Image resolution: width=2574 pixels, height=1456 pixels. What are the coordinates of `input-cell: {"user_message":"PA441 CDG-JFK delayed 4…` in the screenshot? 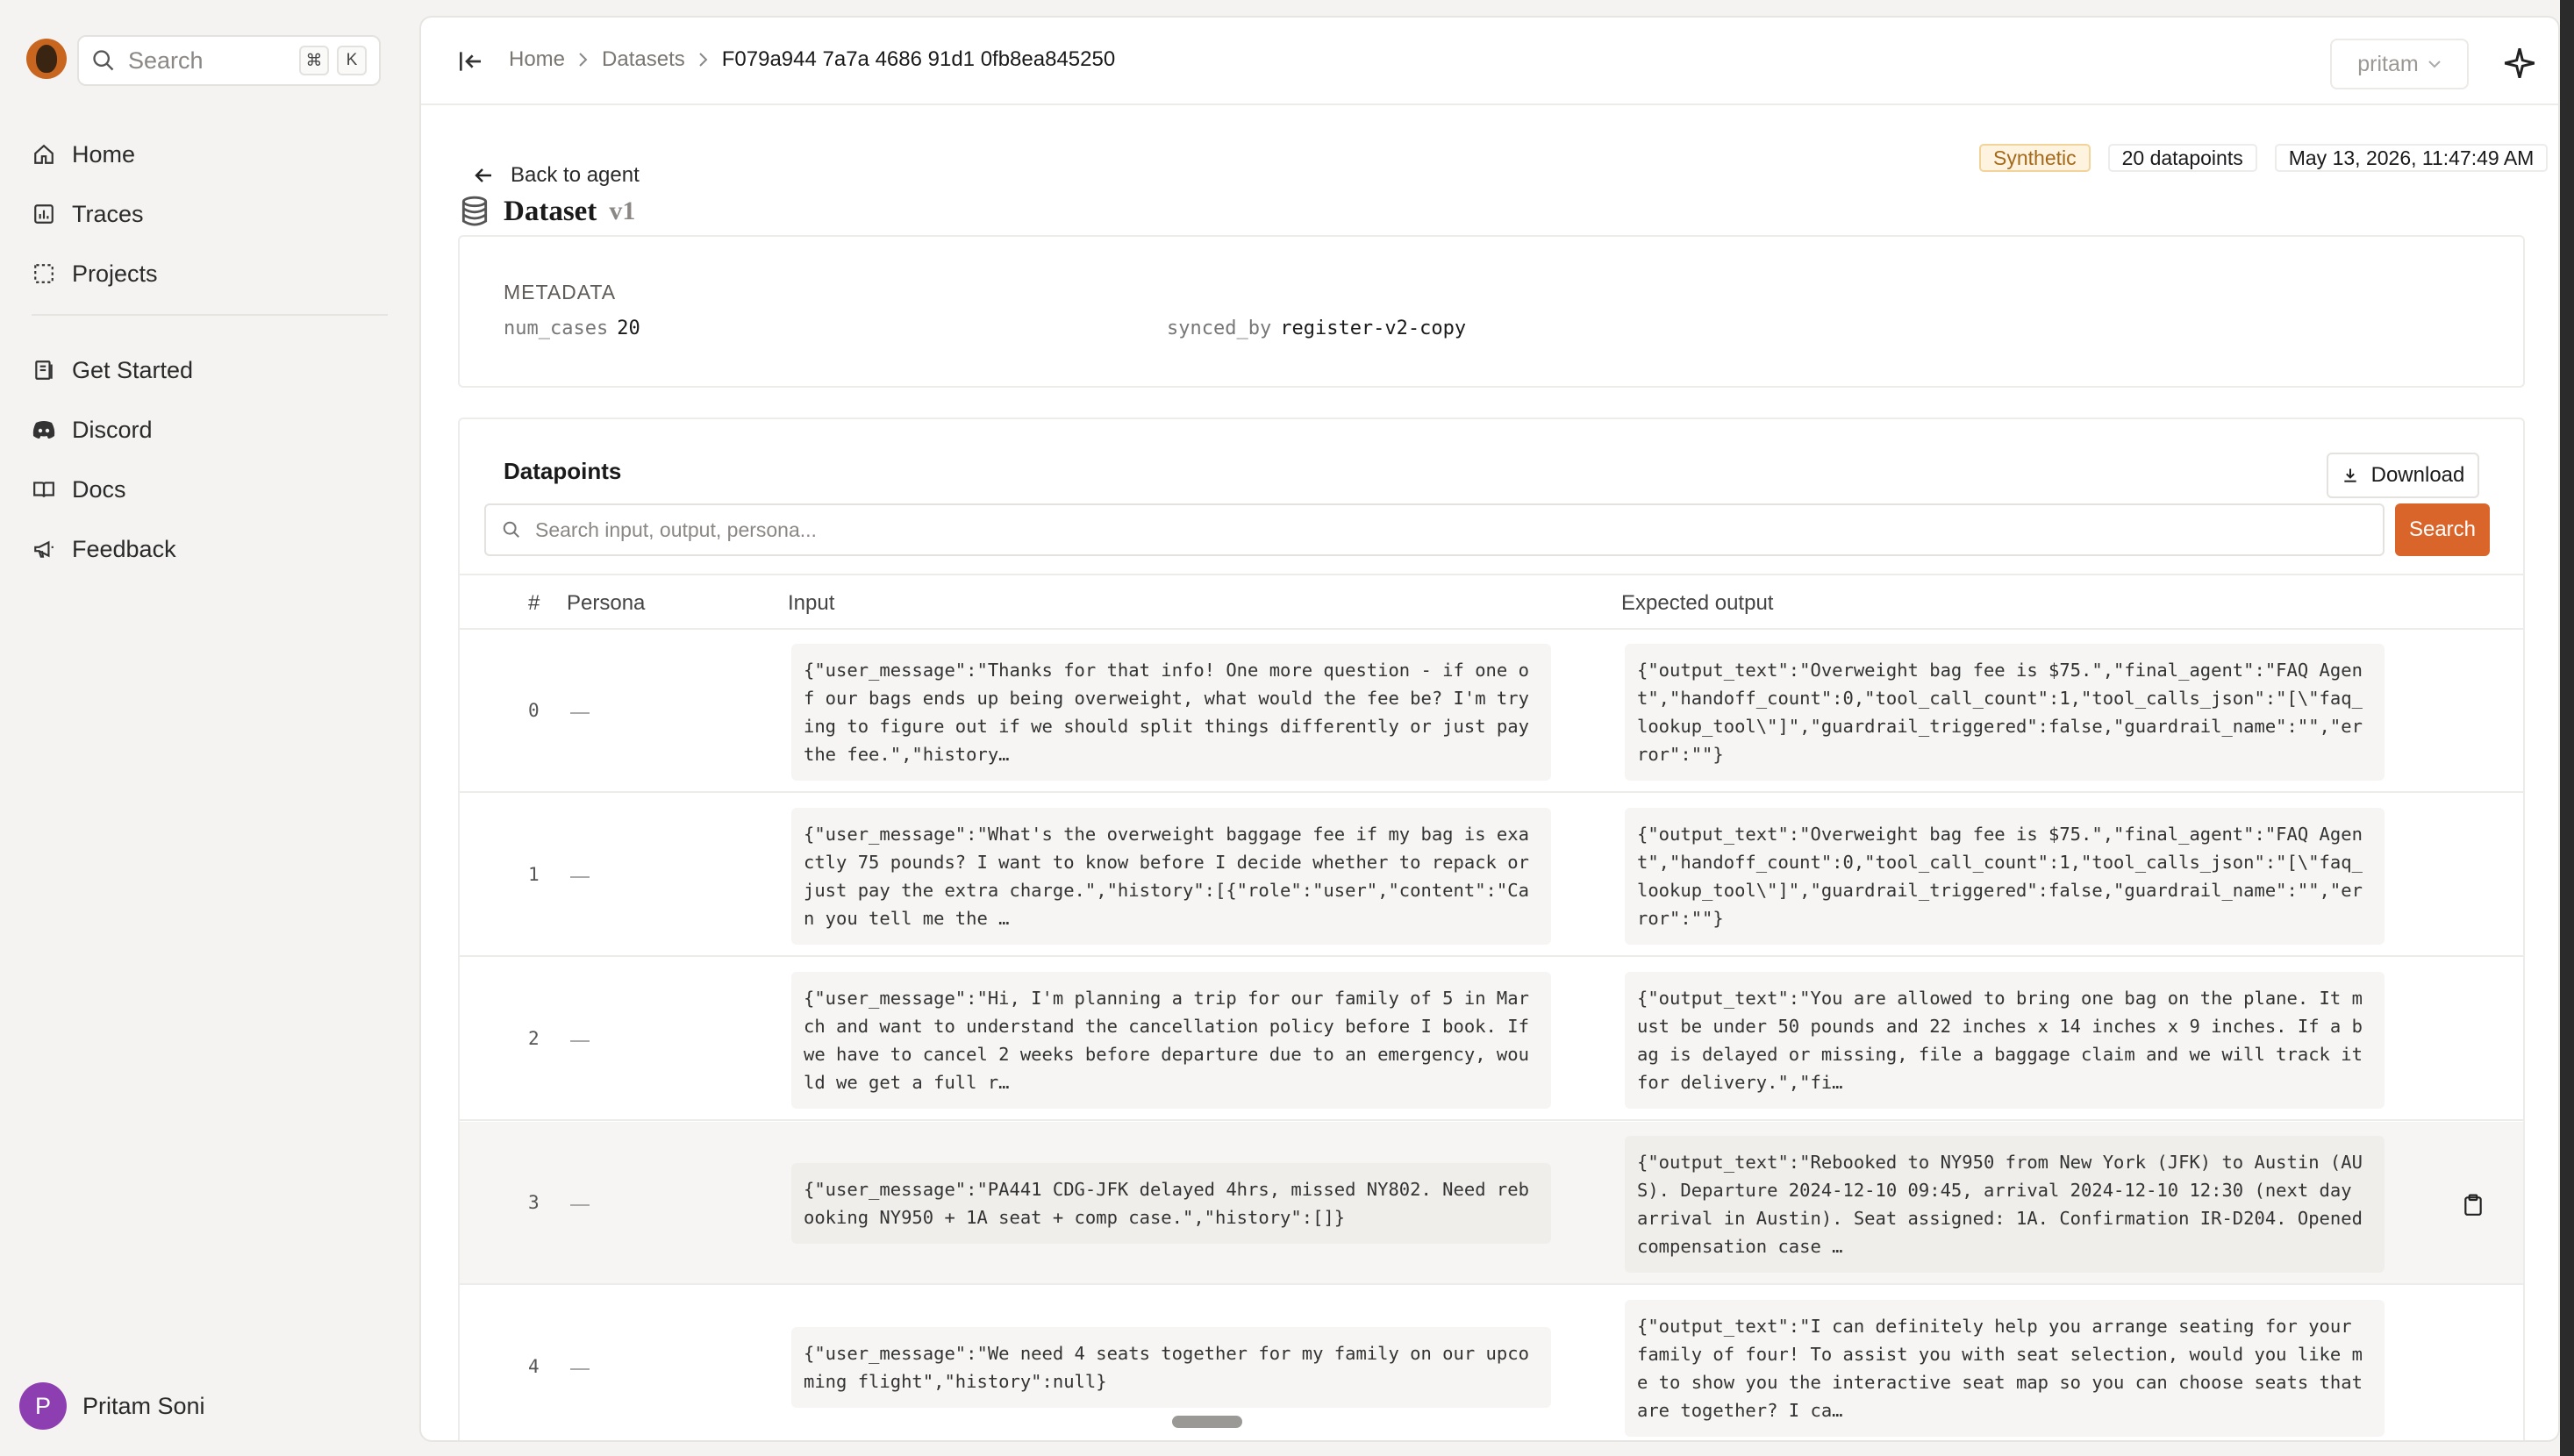 It's located at (1171, 1203).